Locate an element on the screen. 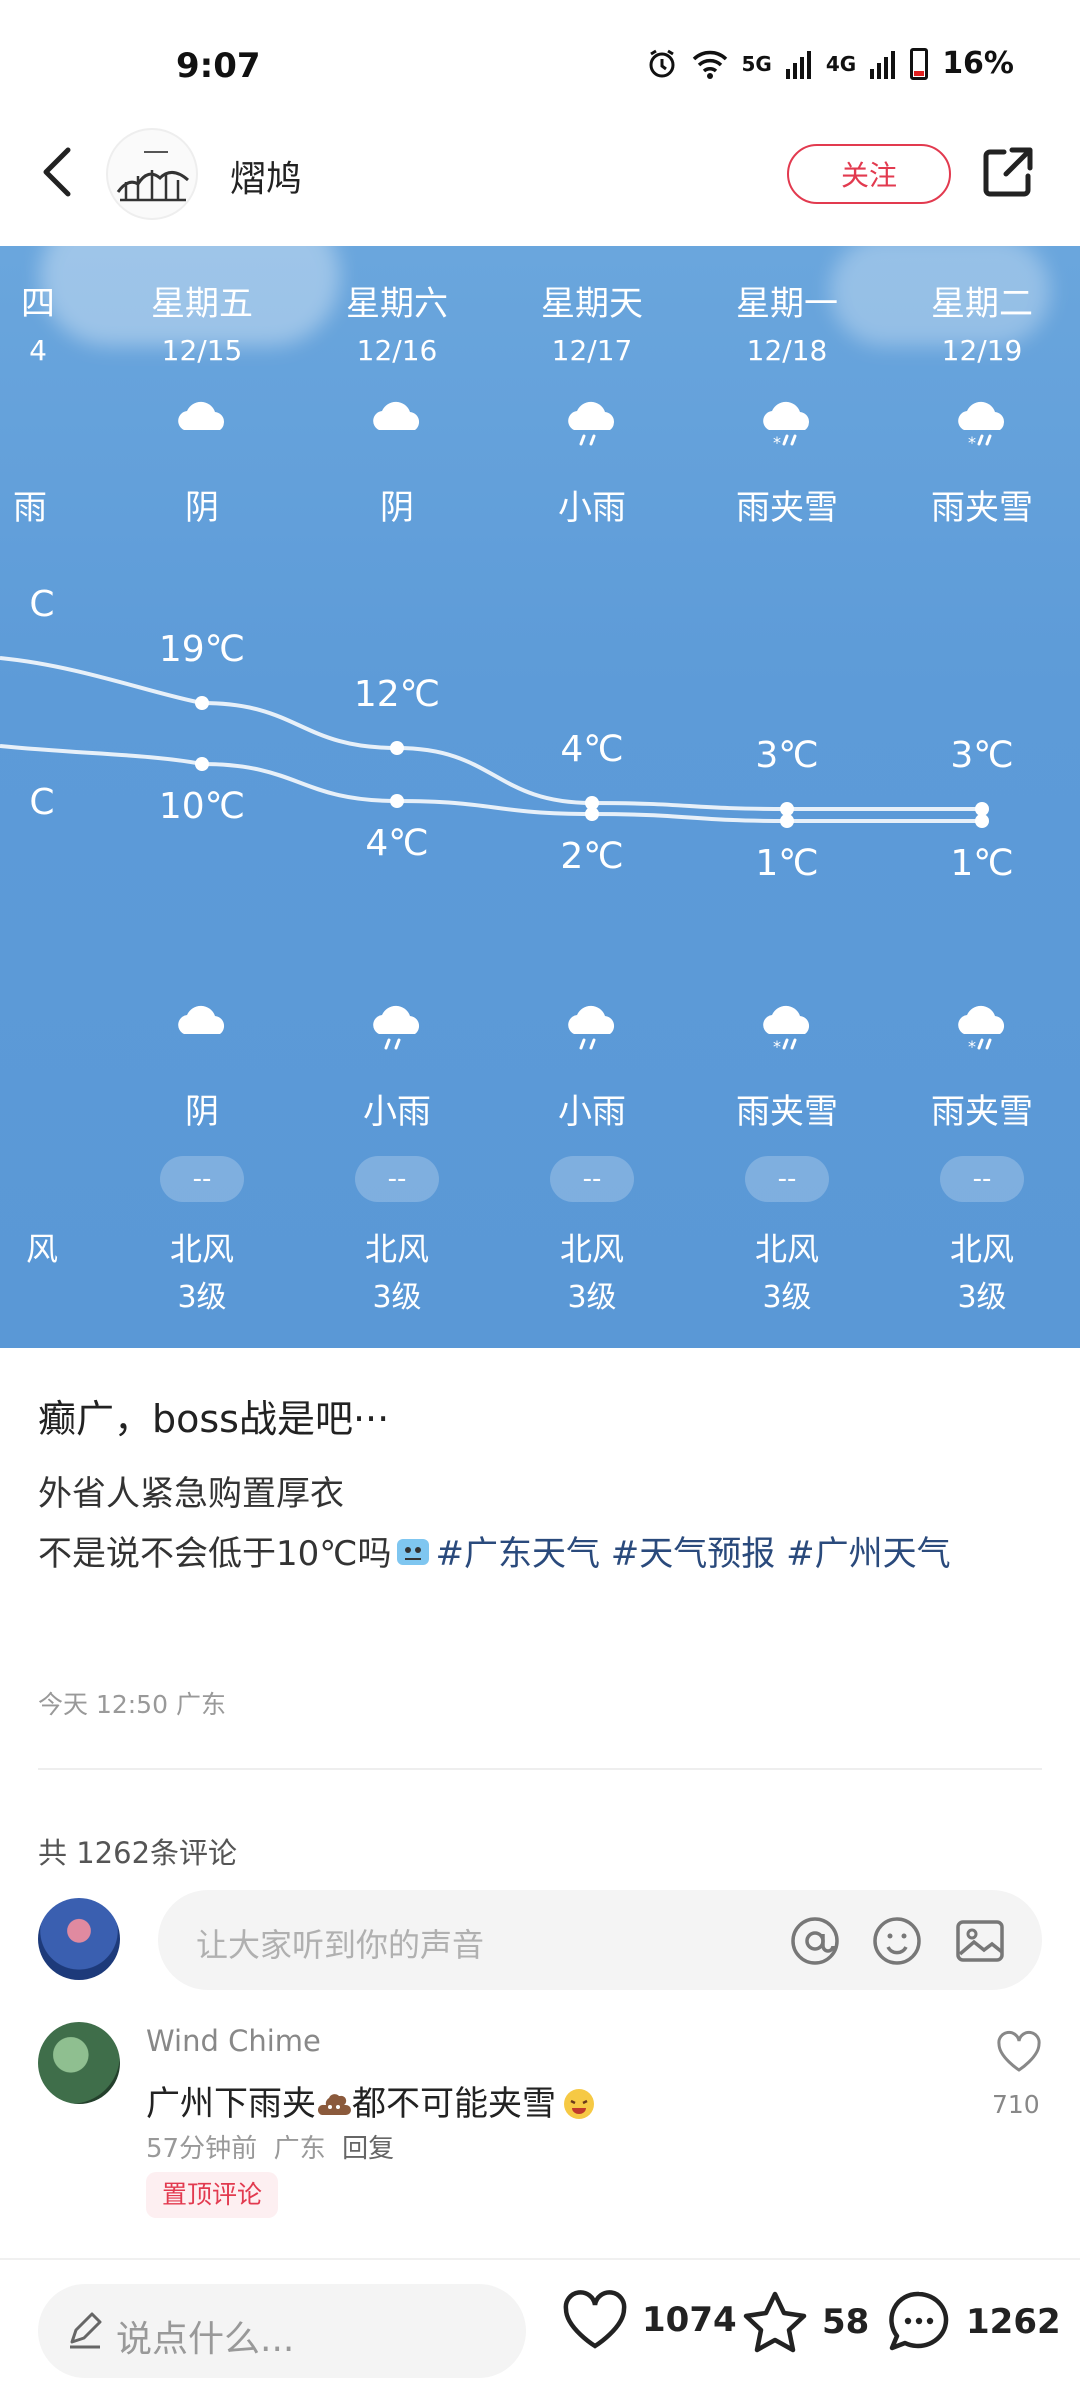 The image size is (1080, 2400). like-count: 1074 is located at coordinates (689, 2320).